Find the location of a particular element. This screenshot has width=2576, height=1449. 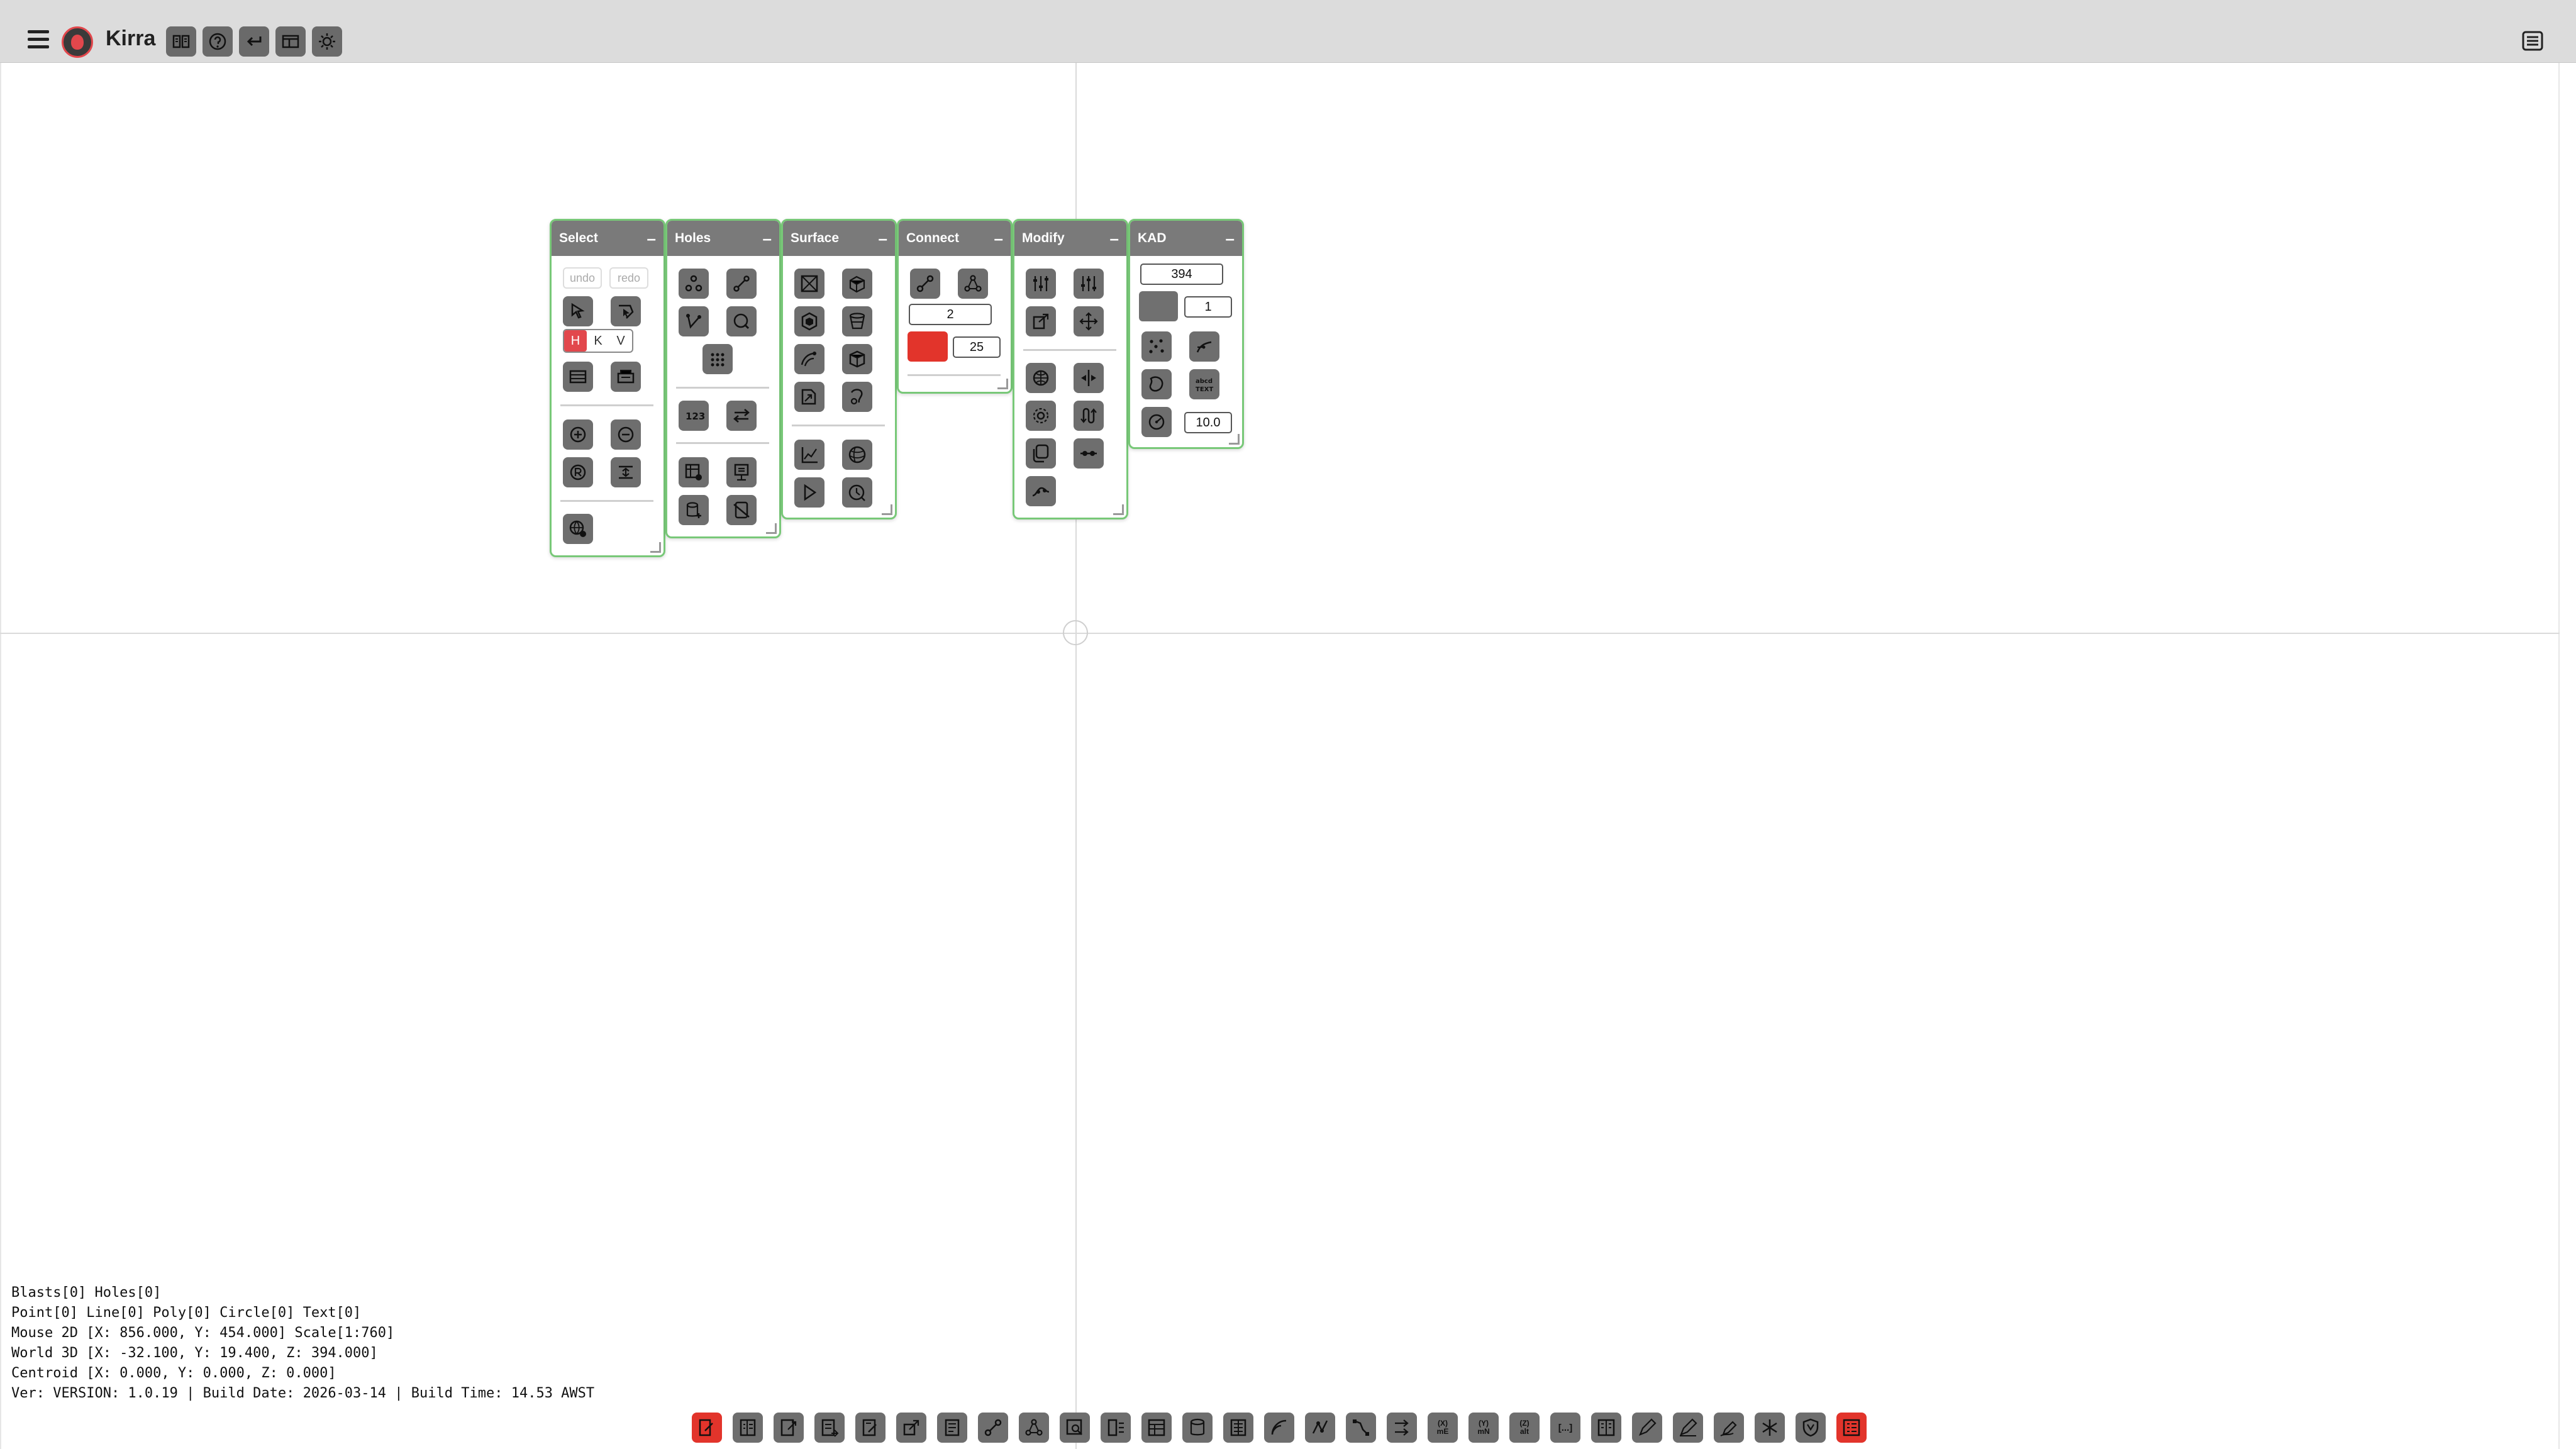

pen-line-icon is located at coordinates (1688, 1428).